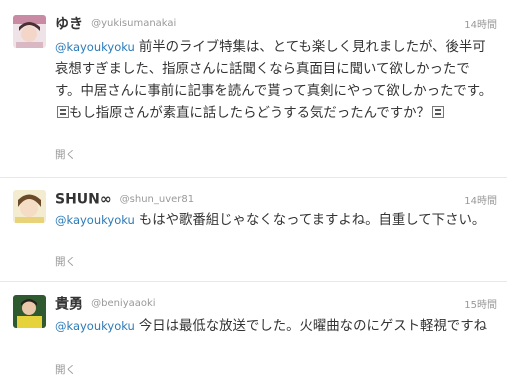 The height and width of the screenshot is (389, 507). Describe the element at coordinates (69, 25) in the screenshot. I see `user-fullname: ゆき` at that location.